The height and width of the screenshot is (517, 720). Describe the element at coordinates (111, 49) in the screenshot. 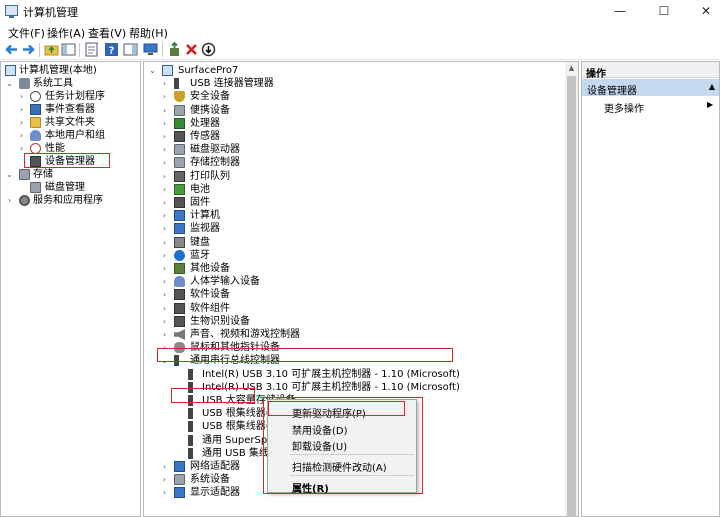

I see `help-icon: ?` at that location.